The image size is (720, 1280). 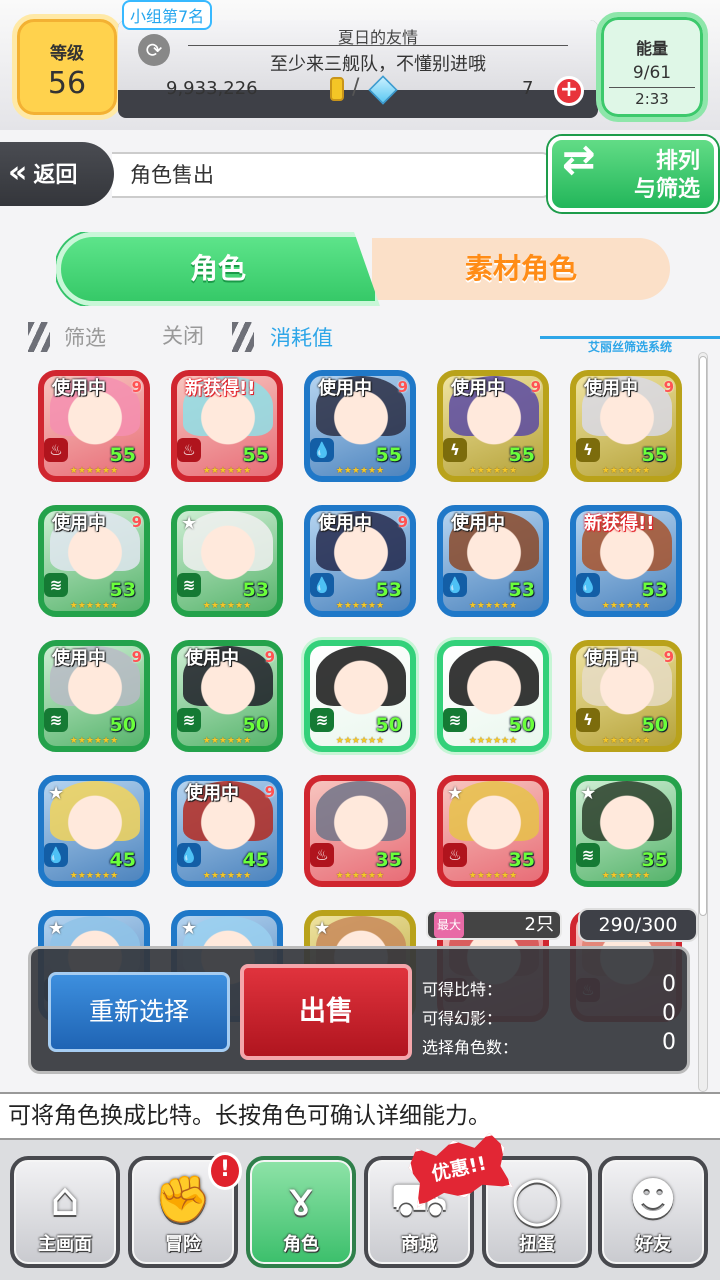 I want to click on water-element-icon: 💧, so click(x=322, y=585).